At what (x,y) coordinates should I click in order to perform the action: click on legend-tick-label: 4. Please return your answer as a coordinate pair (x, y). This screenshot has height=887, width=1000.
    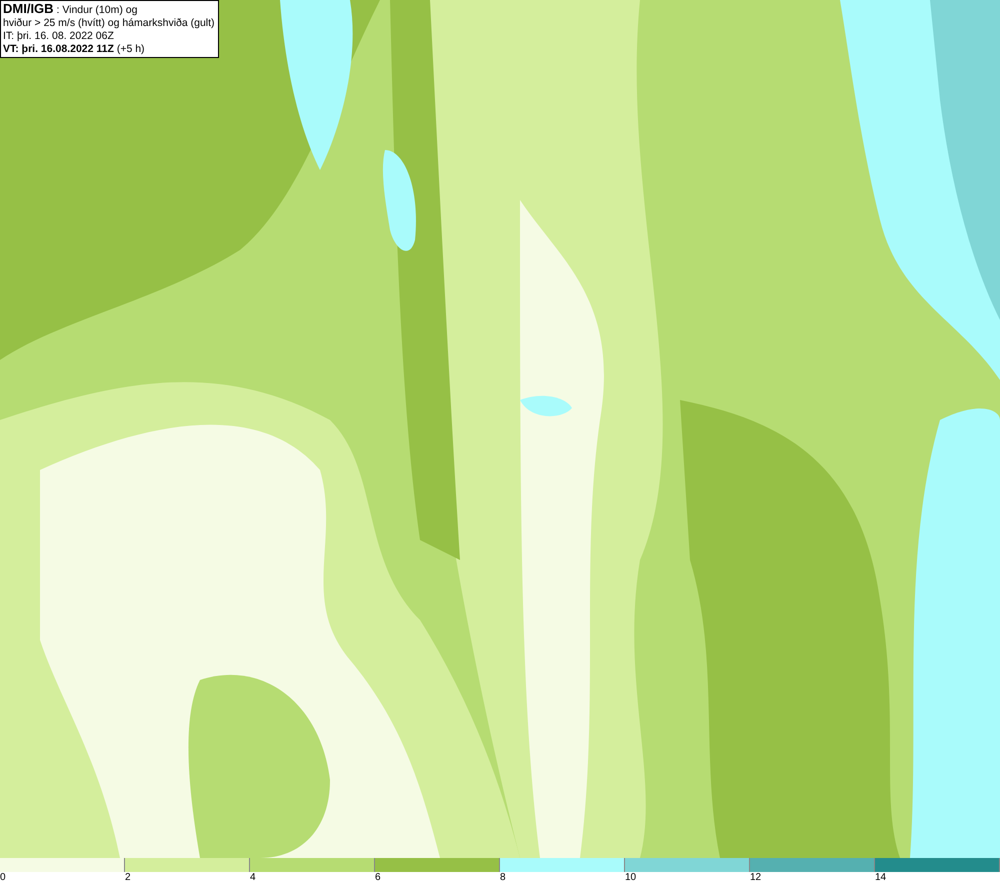
    Looking at the image, I should click on (253, 878).